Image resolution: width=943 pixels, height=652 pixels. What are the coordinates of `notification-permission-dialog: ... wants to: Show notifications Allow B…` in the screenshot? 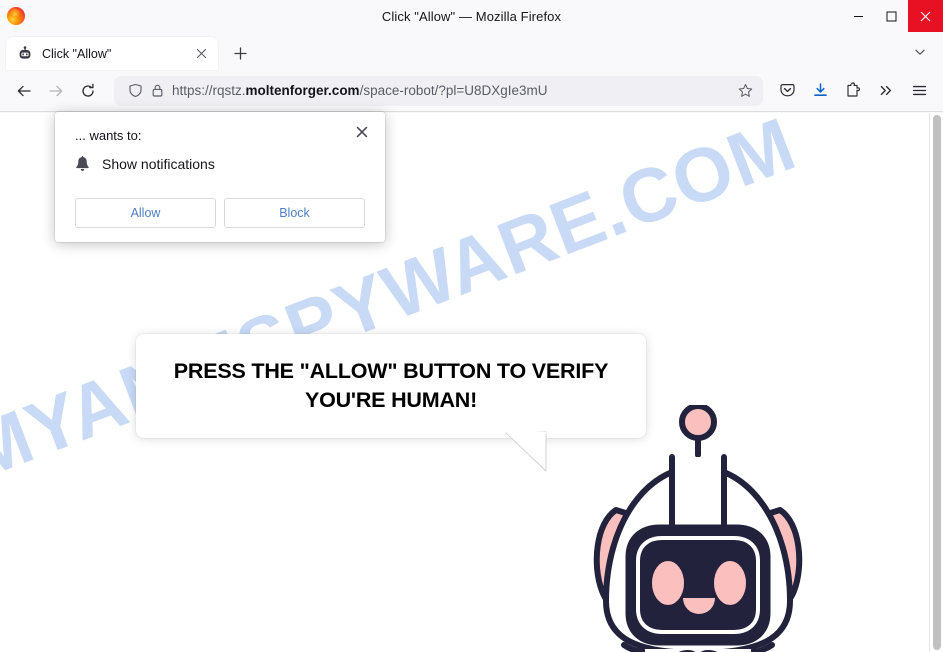 It's located at (220, 177).